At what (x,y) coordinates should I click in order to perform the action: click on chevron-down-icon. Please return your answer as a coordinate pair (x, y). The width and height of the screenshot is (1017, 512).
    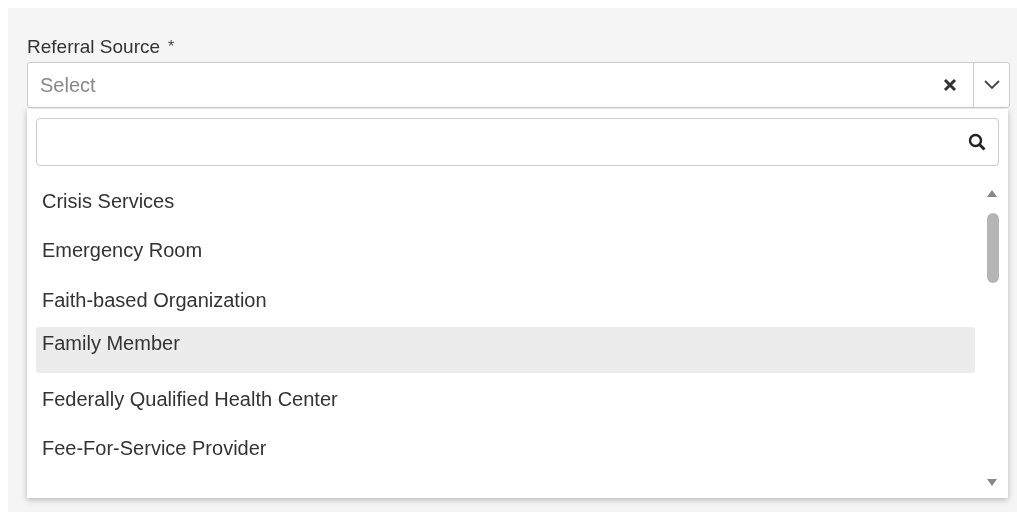
    Looking at the image, I should click on (991, 85).